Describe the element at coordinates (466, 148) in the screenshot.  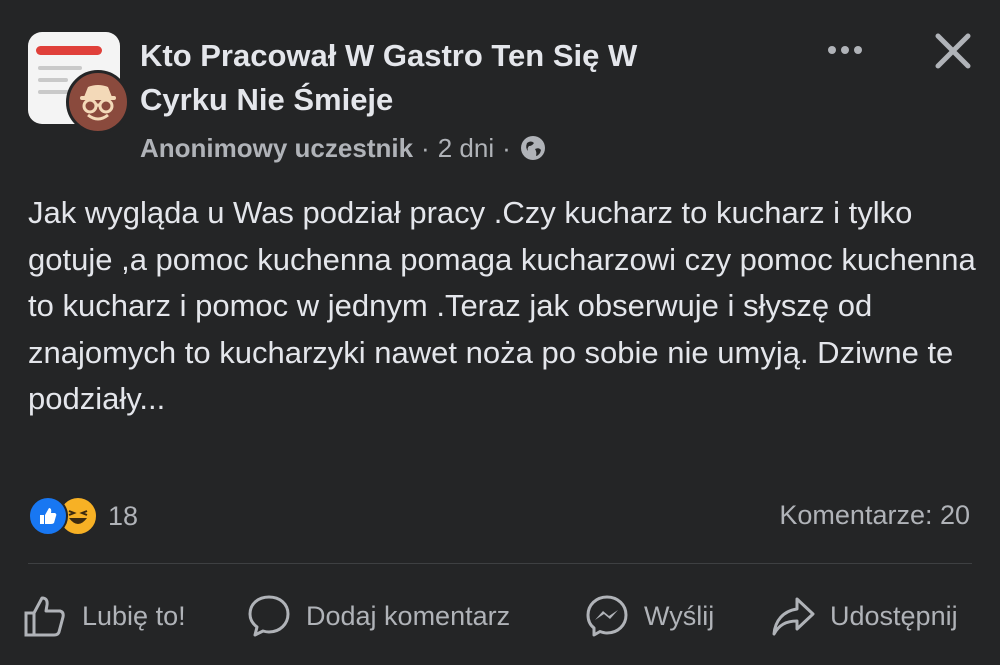
I see `post-time: 2 dni` at that location.